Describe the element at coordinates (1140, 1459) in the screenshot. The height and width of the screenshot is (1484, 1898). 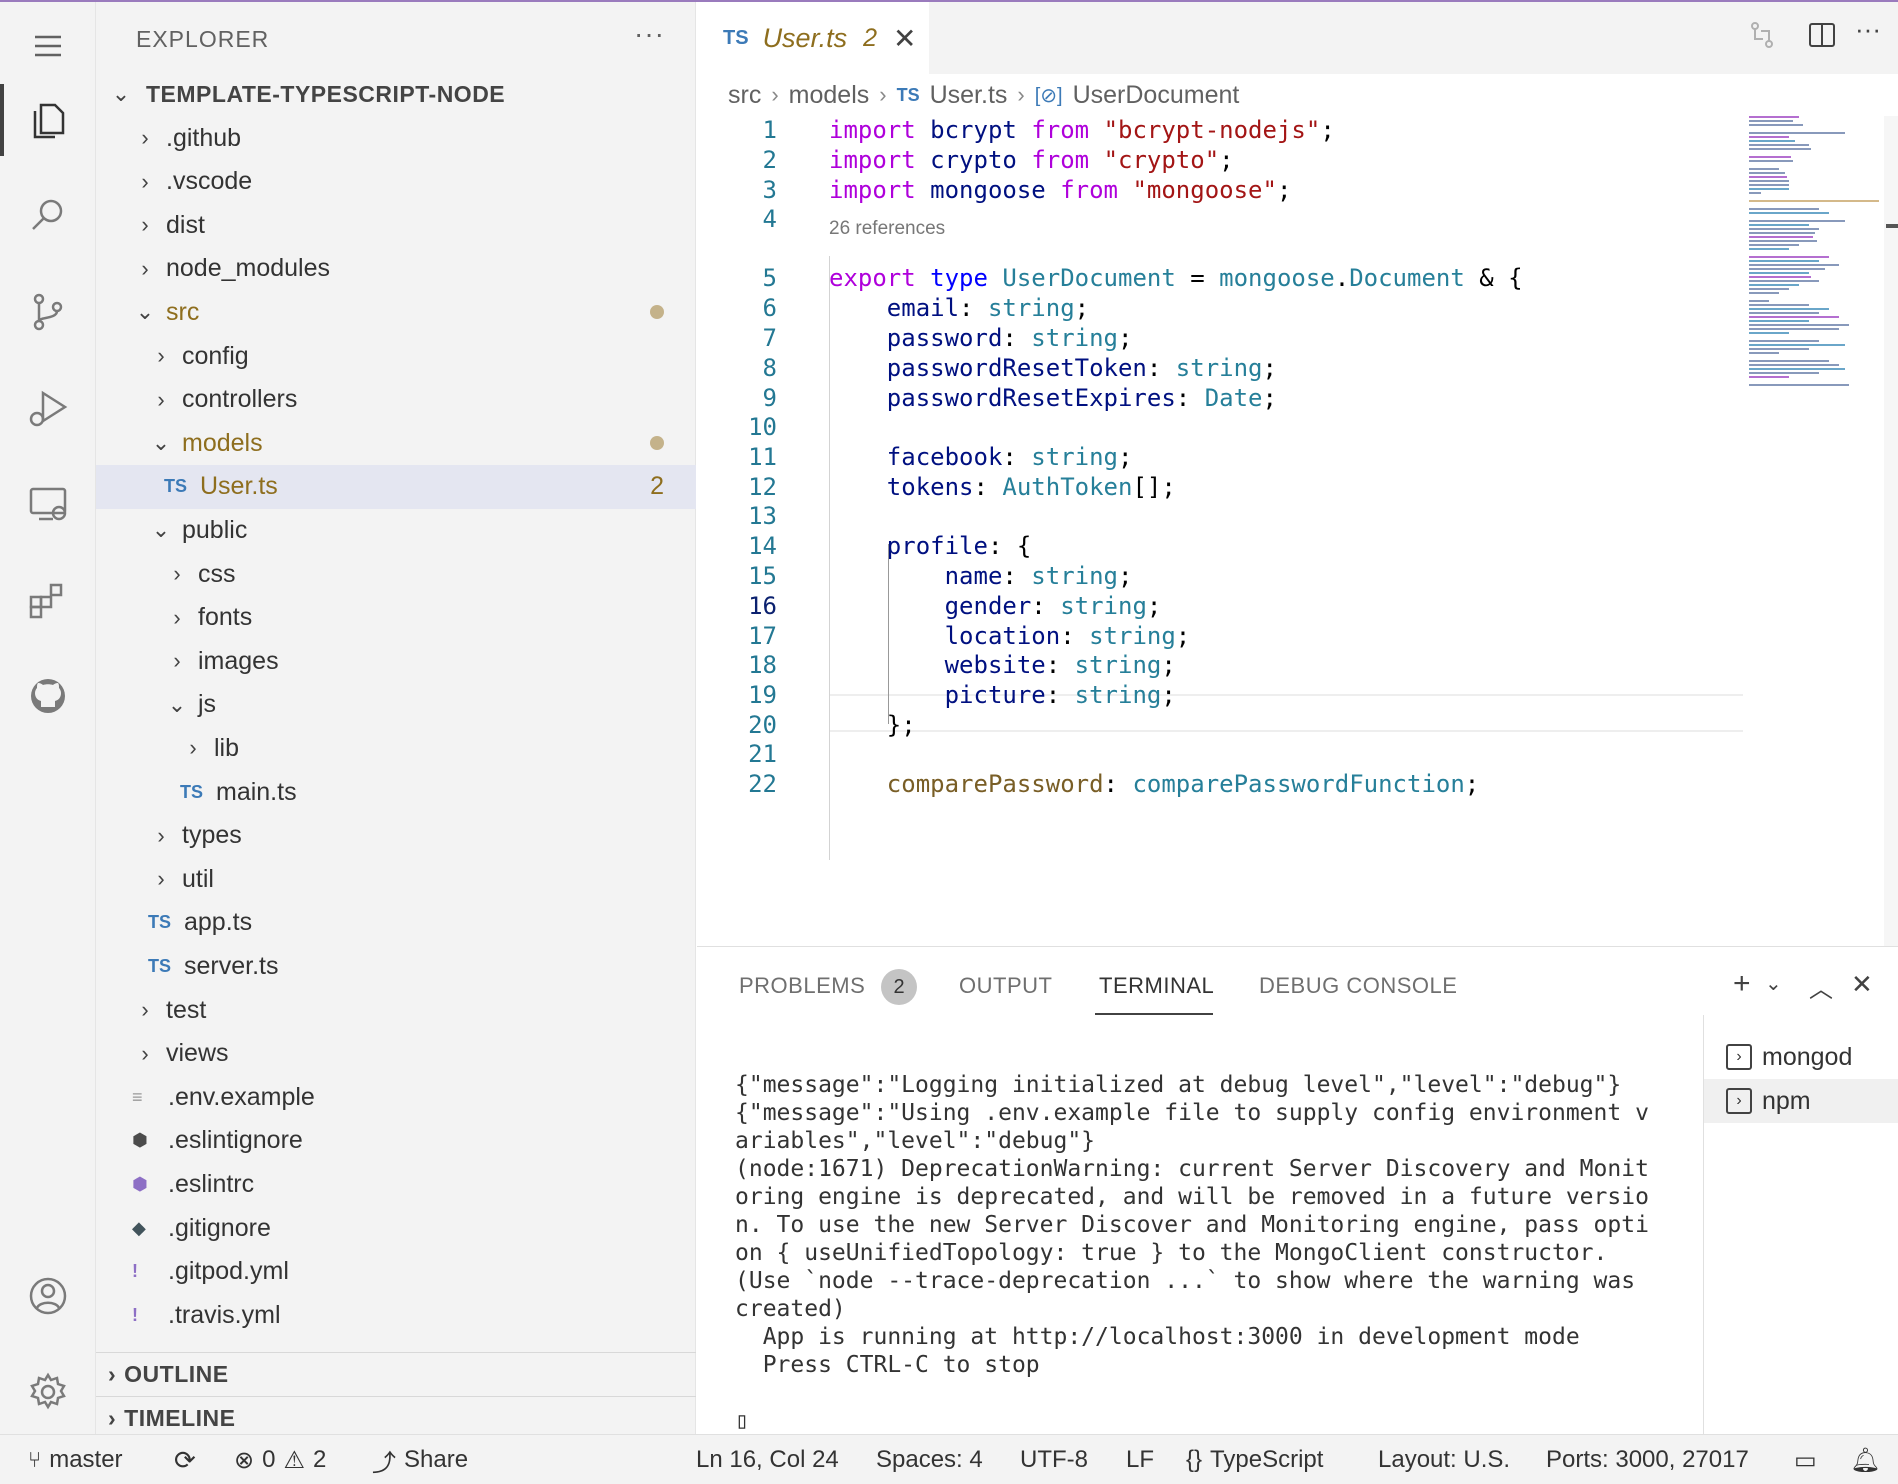
I see `end-of-line: LF` at that location.